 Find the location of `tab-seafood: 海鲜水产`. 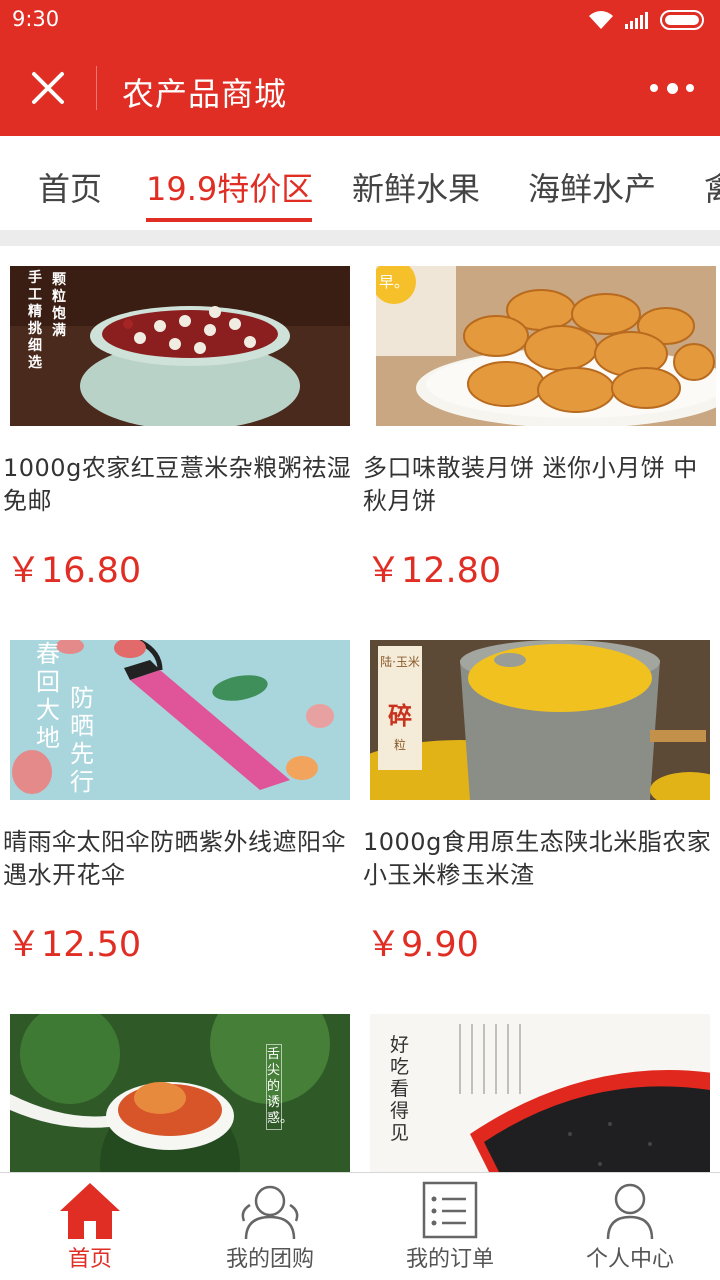

tab-seafood: 海鲜水产 is located at coordinates (592, 187).